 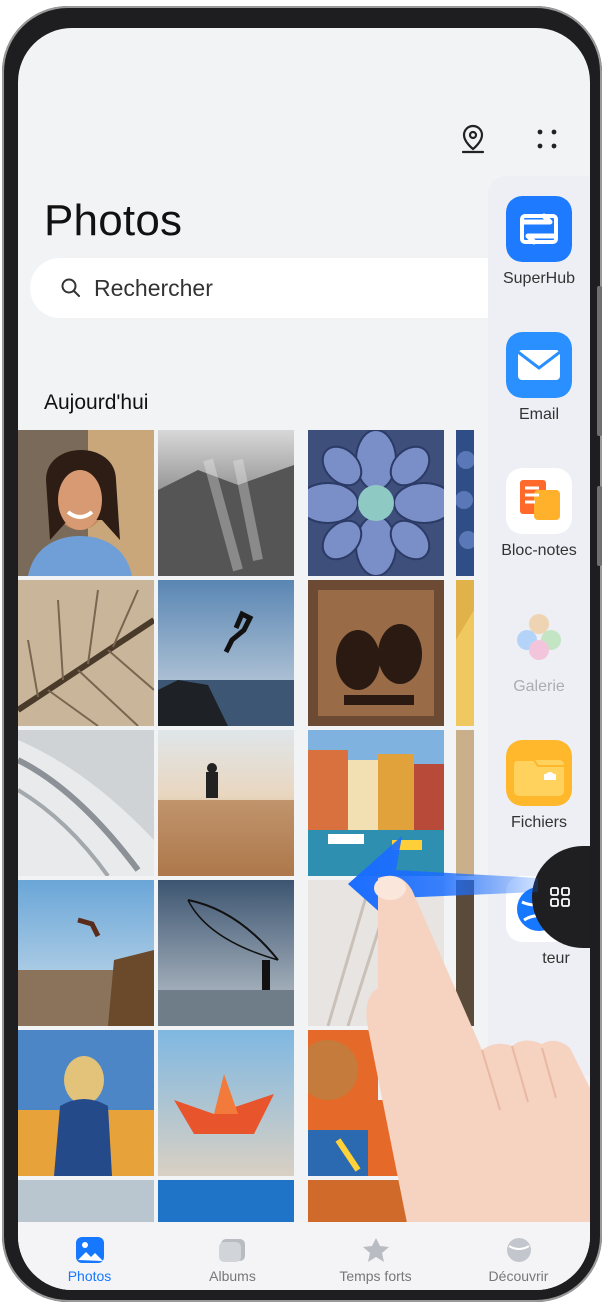 I want to click on search-icon, so click(x=70, y=287).